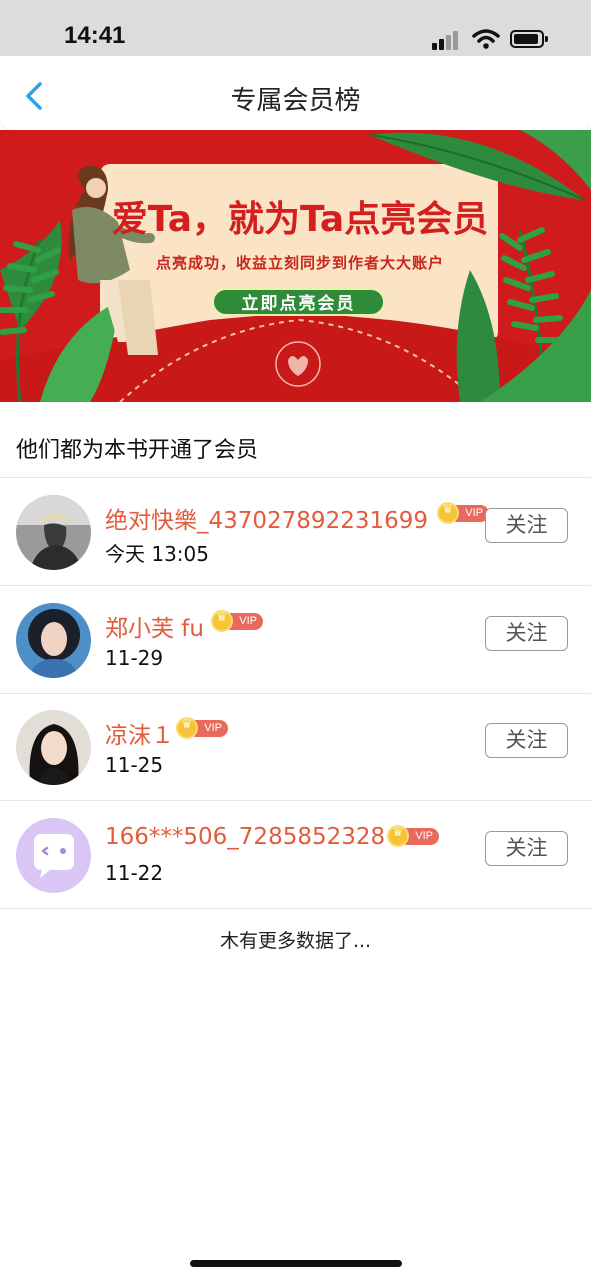 The image size is (591, 1280). Describe the element at coordinates (486, 39) in the screenshot. I see `wifi-icon` at that location.